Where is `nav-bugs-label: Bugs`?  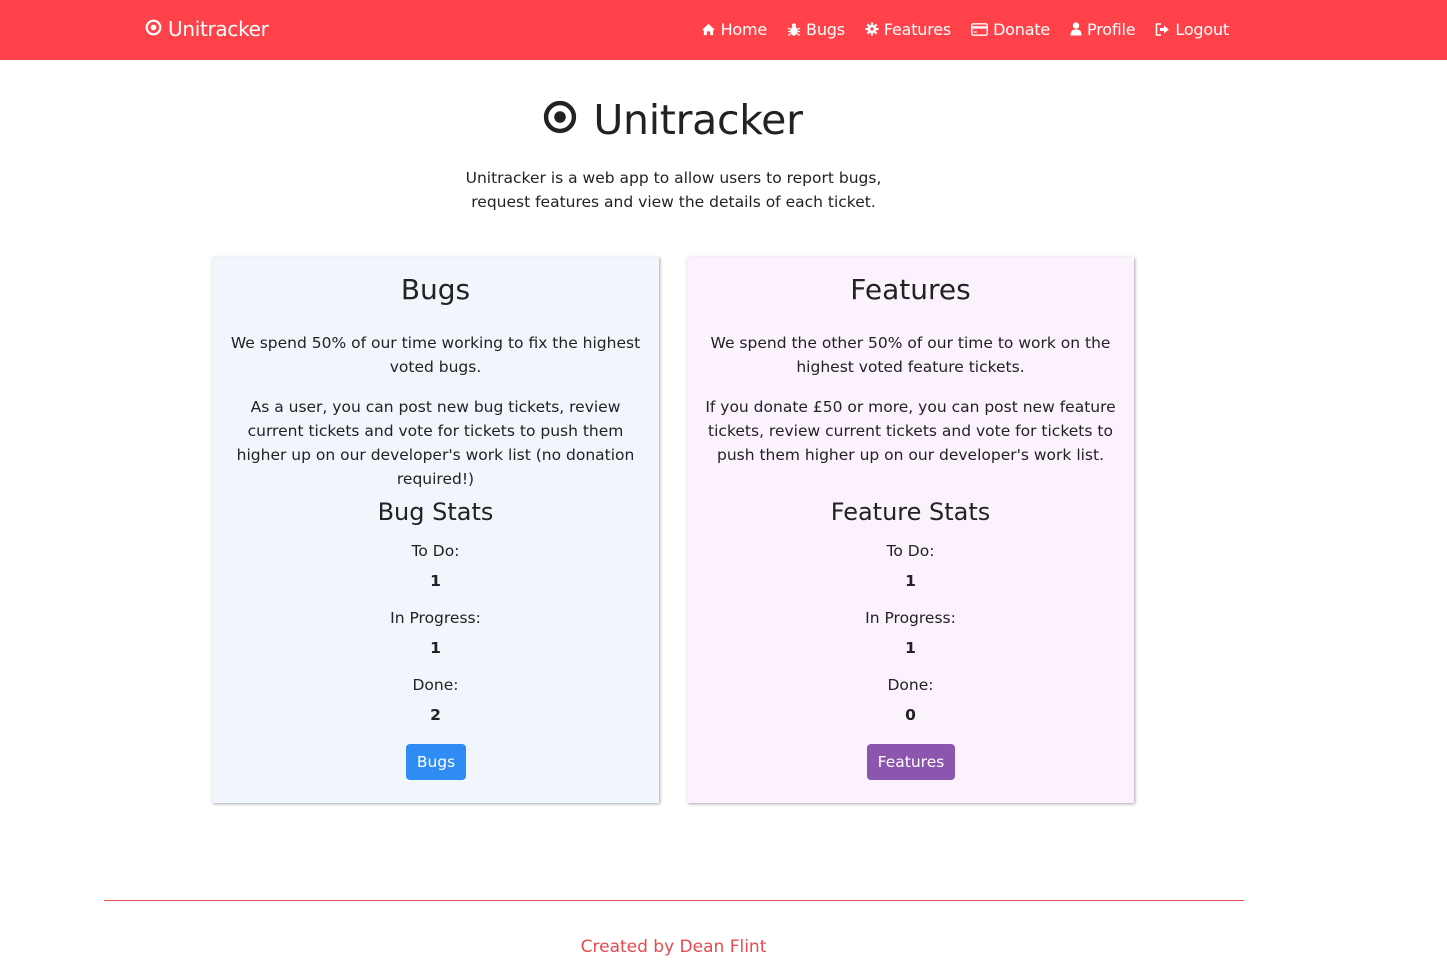 nav-bugs-label: Bugs is located at coordinates (825, 29).